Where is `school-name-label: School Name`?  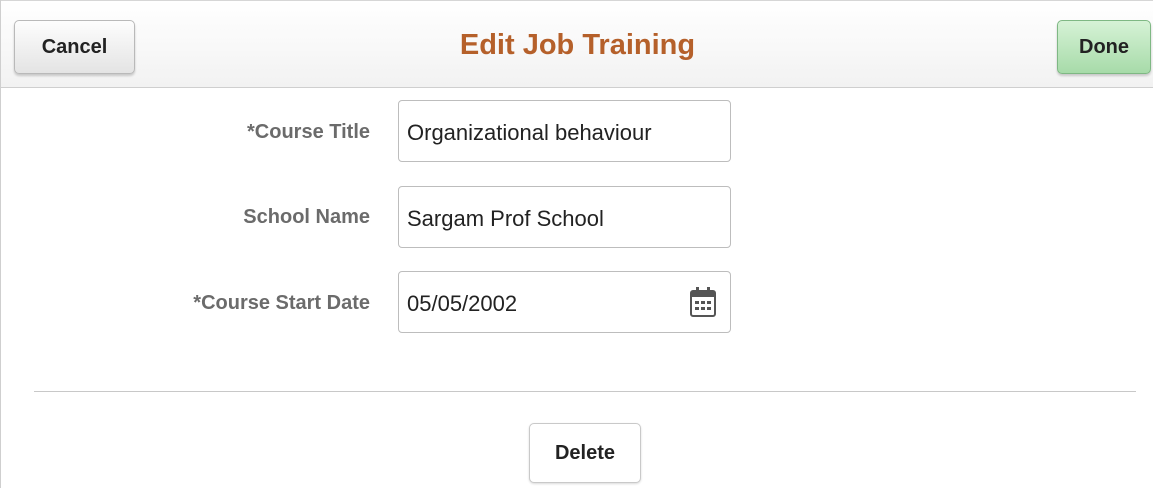 school-name-label: School Name is located at coordinates (306, 217).